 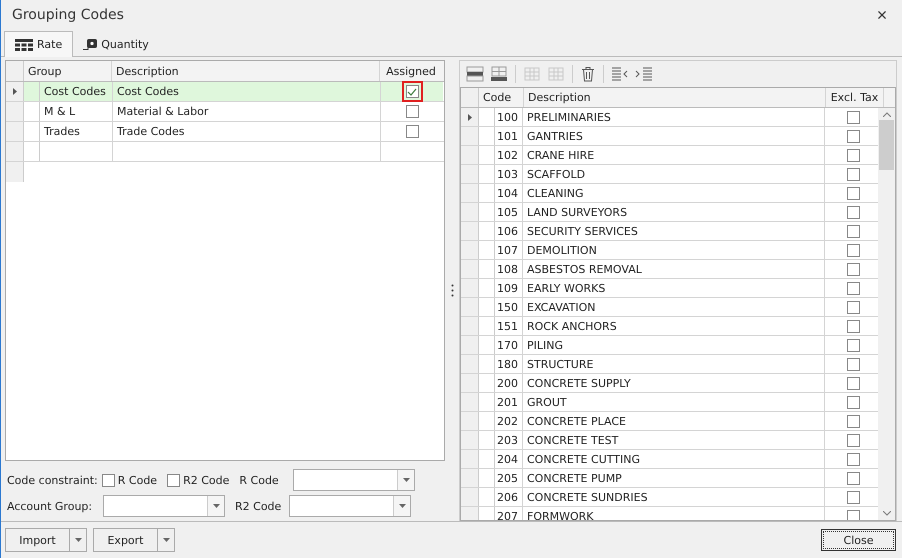 I want to click on table-cell: SECURITY SERVICES, so click(x=582, y=231).